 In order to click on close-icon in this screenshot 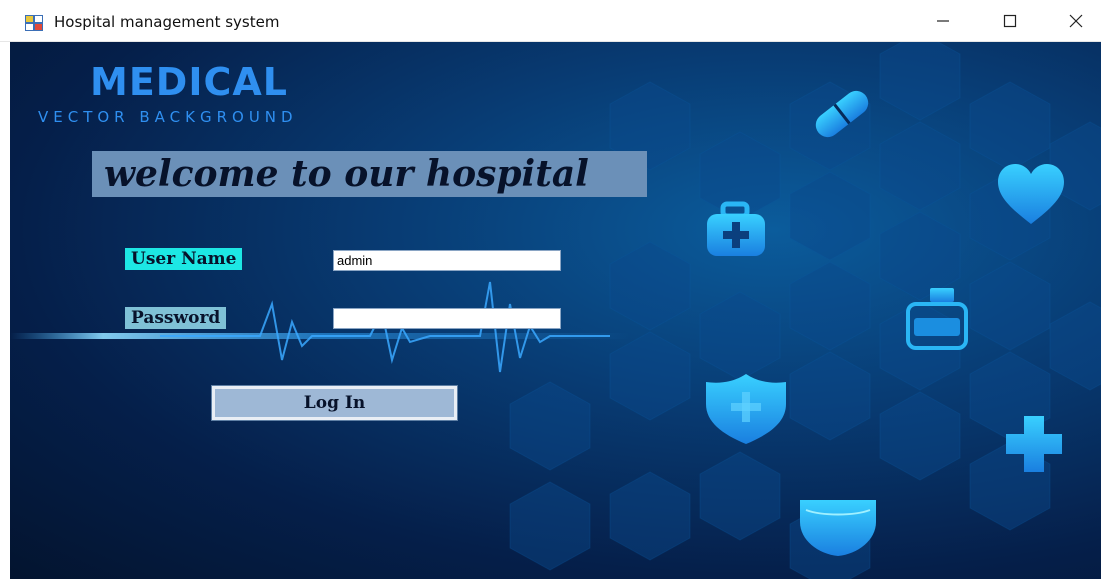, I will do `click(1076, 21)`.